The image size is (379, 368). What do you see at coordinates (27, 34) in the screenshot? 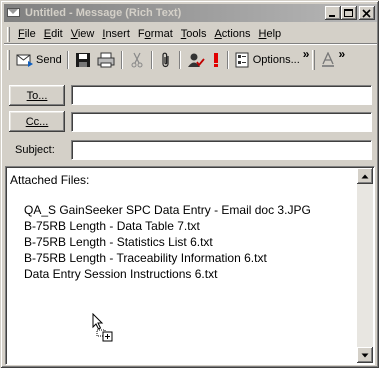
I see `menu-file: File` at bounding box center [27, 34].